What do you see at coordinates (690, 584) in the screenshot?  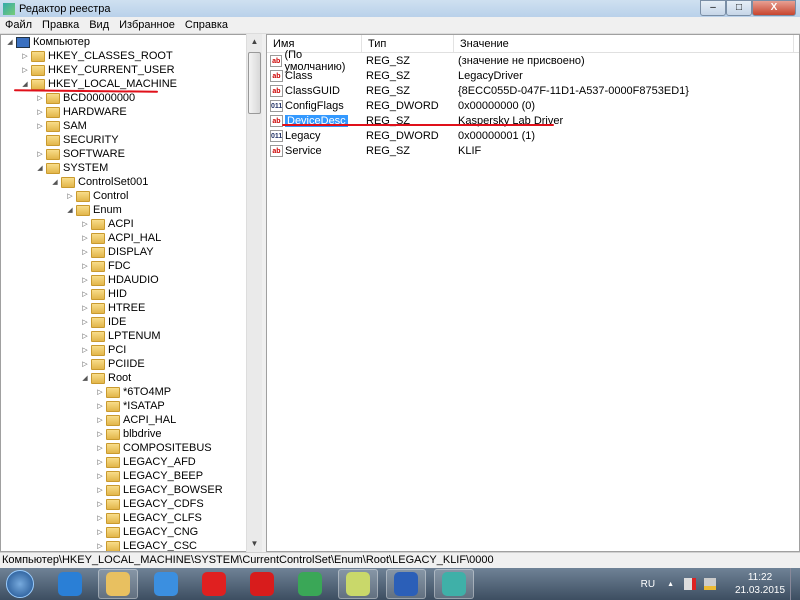 I see `action-center-icon` at bounding box center [690, 584].